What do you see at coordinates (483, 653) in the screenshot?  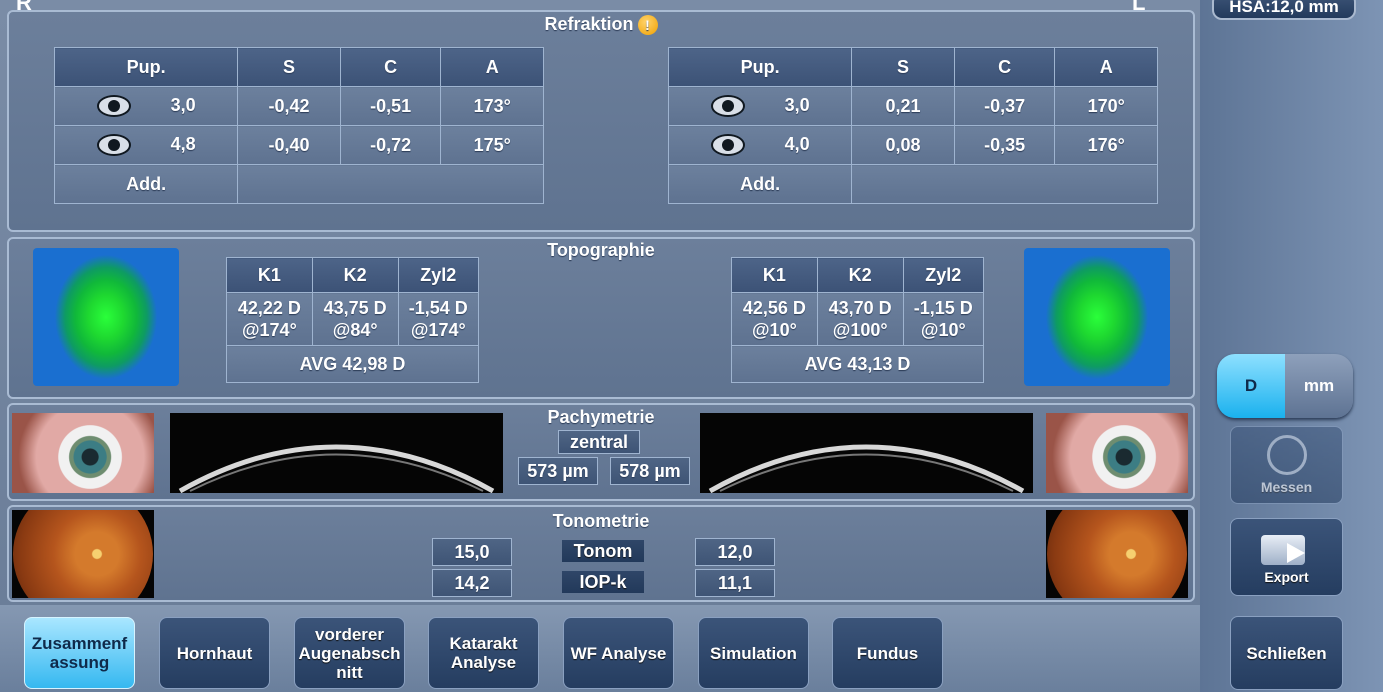 I see `tab-katarakt-analyse: Katarakt Analyse` at bounding box center [483, 653].